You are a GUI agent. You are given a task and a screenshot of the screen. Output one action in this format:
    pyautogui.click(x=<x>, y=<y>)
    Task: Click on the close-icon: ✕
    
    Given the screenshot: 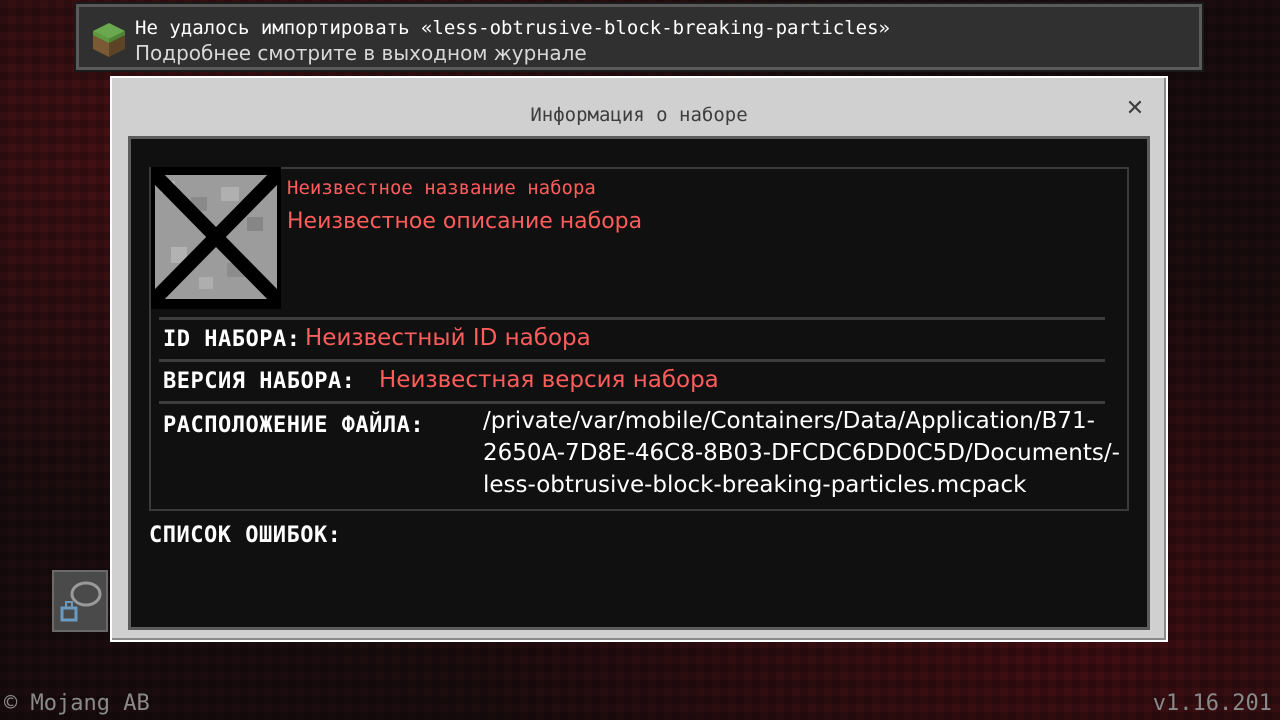 What is the action you would take?
    pyautogui.click(x=1135, y=109)
    